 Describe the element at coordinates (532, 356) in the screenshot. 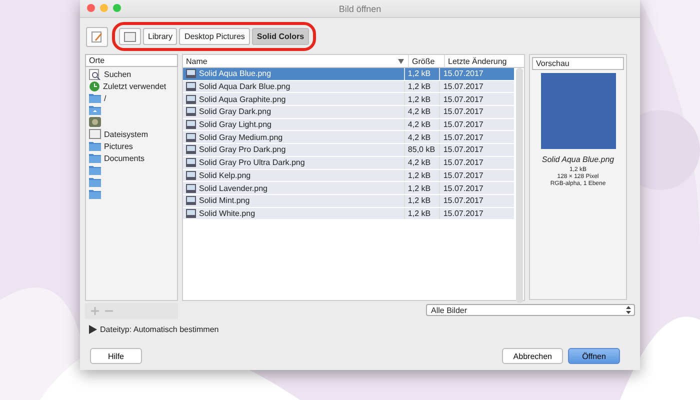

I see `cancel-button: Abbrechen` at that location.